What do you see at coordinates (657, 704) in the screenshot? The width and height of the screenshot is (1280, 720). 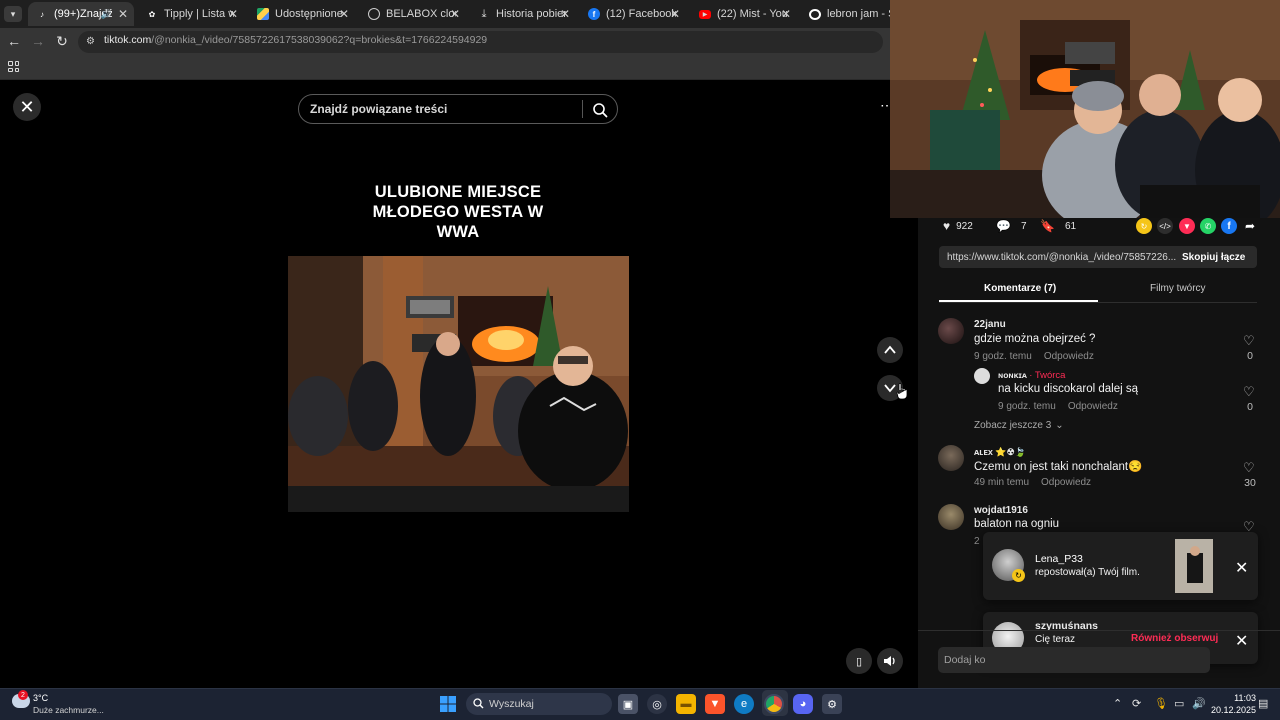 I see `obs-icon: ◎` at bounding box center [657, 704].